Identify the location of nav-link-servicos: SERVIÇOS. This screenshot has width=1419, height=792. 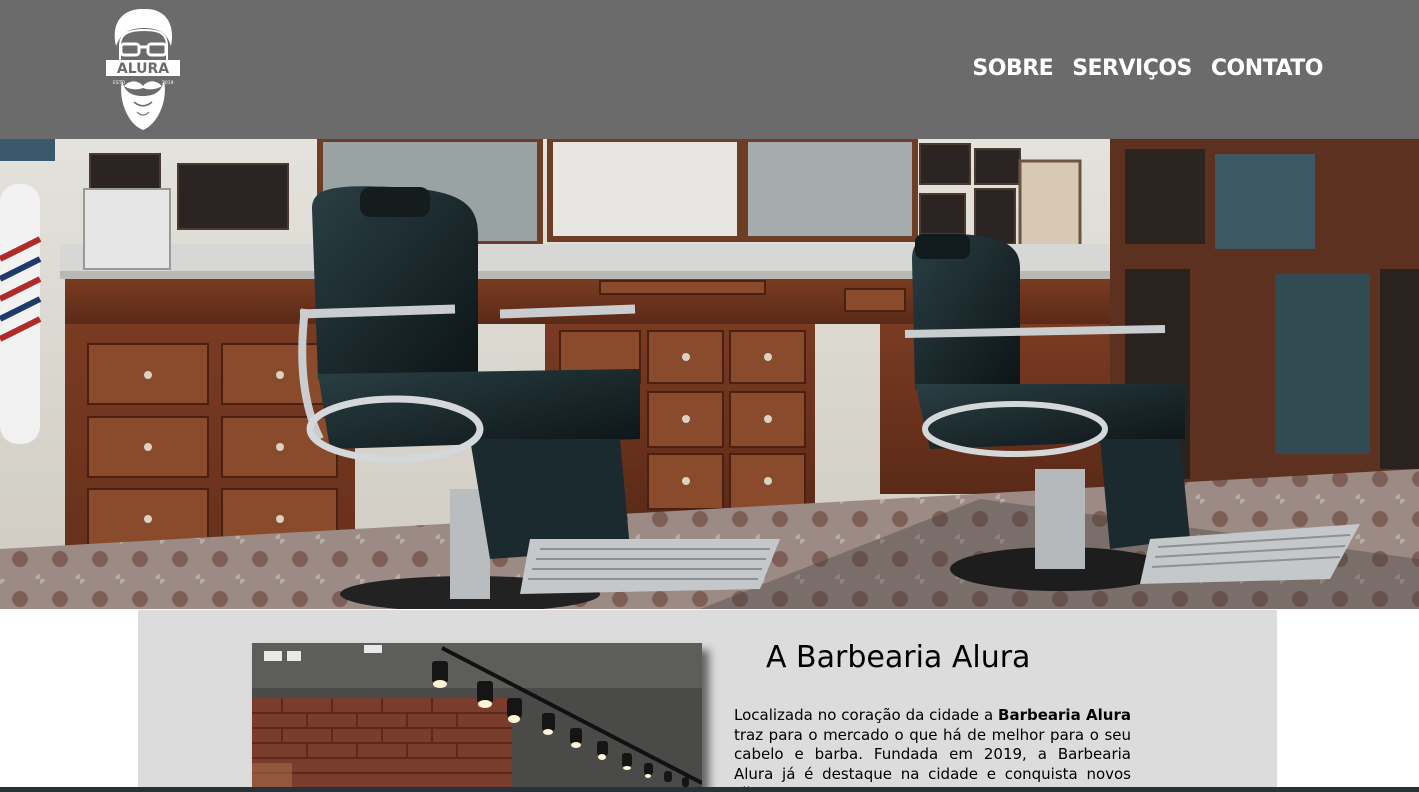
(1132, 68).